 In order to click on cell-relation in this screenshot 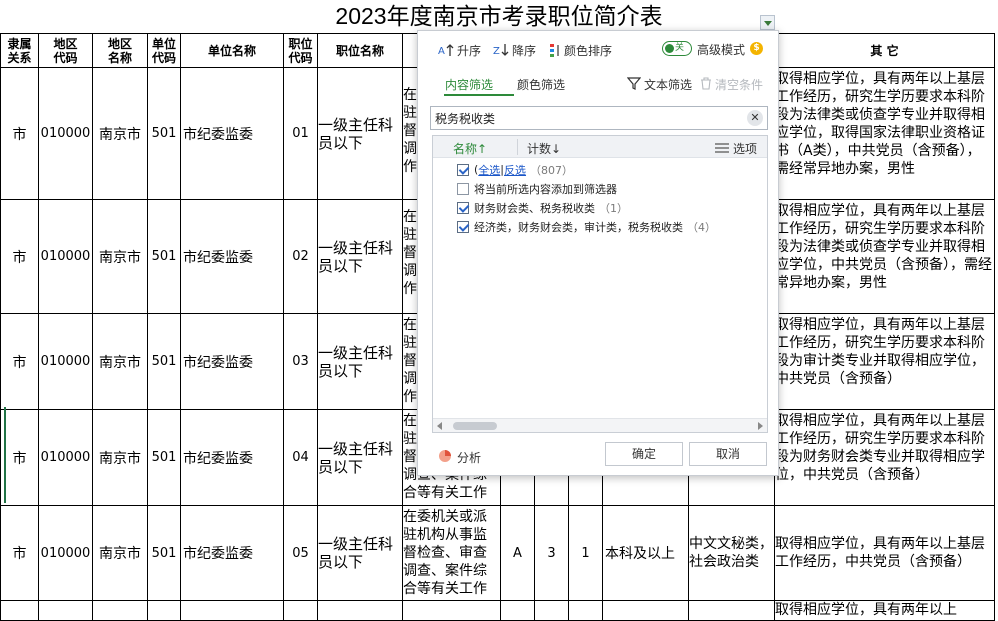, I will do `click(19, 610)`.